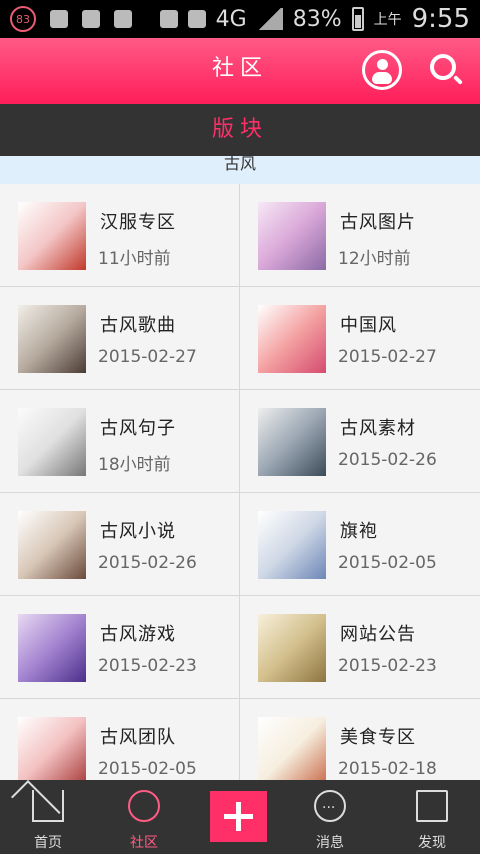 The image size is (480, 854). What do you see at coordinates (269, 19) in the screenshot?
I see `signal-icon` at bounding box center [269, 19].